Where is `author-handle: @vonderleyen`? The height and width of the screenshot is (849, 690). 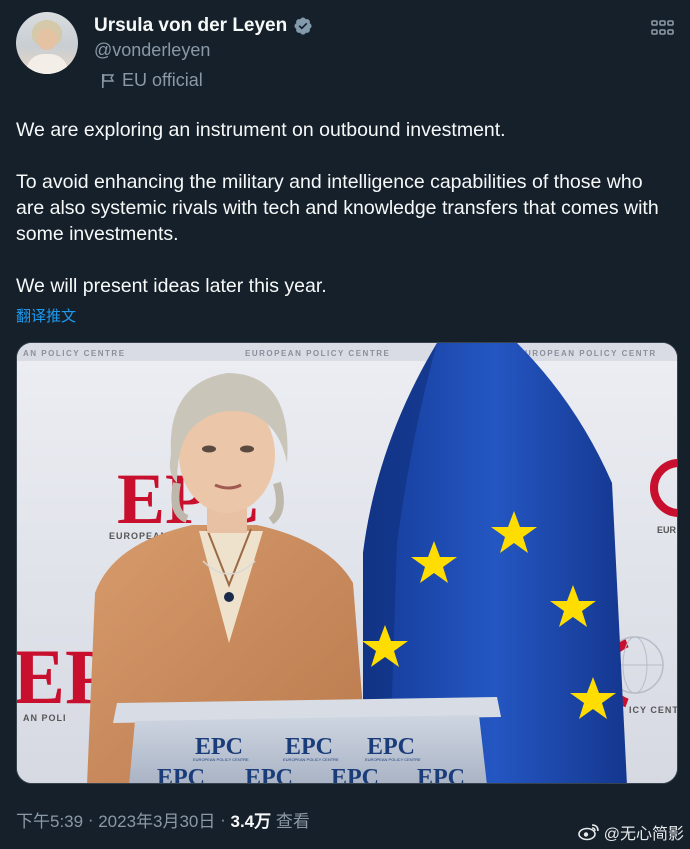 author-handle: @vonderleyen is located at coordinates (152, 50).